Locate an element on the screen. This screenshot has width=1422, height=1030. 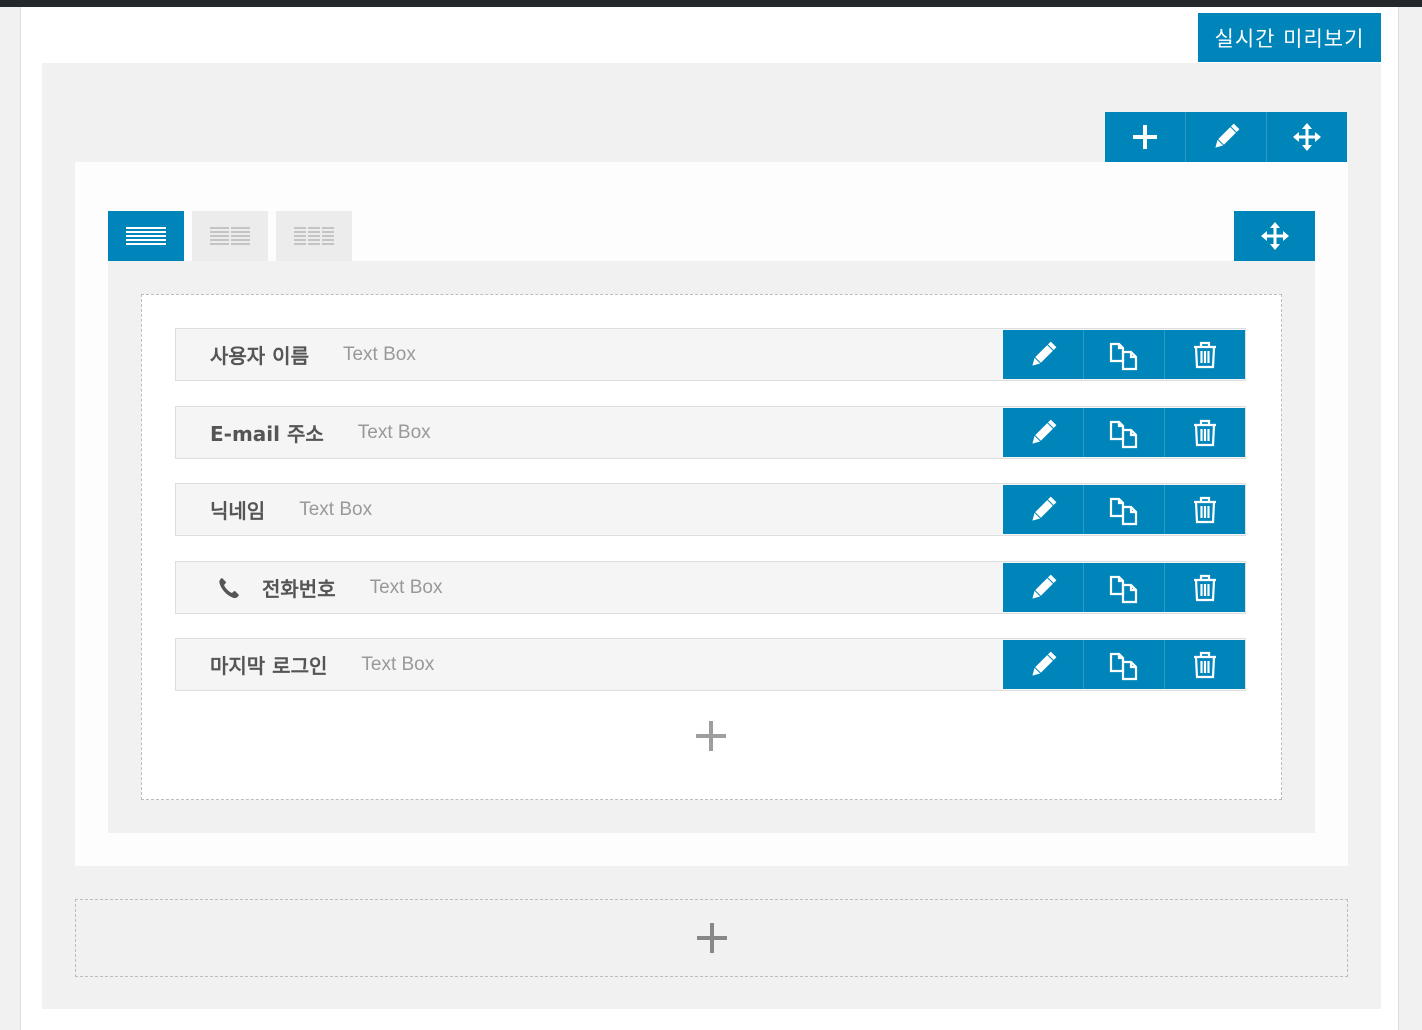
add-row-button is located at coordinates (1145, 137).